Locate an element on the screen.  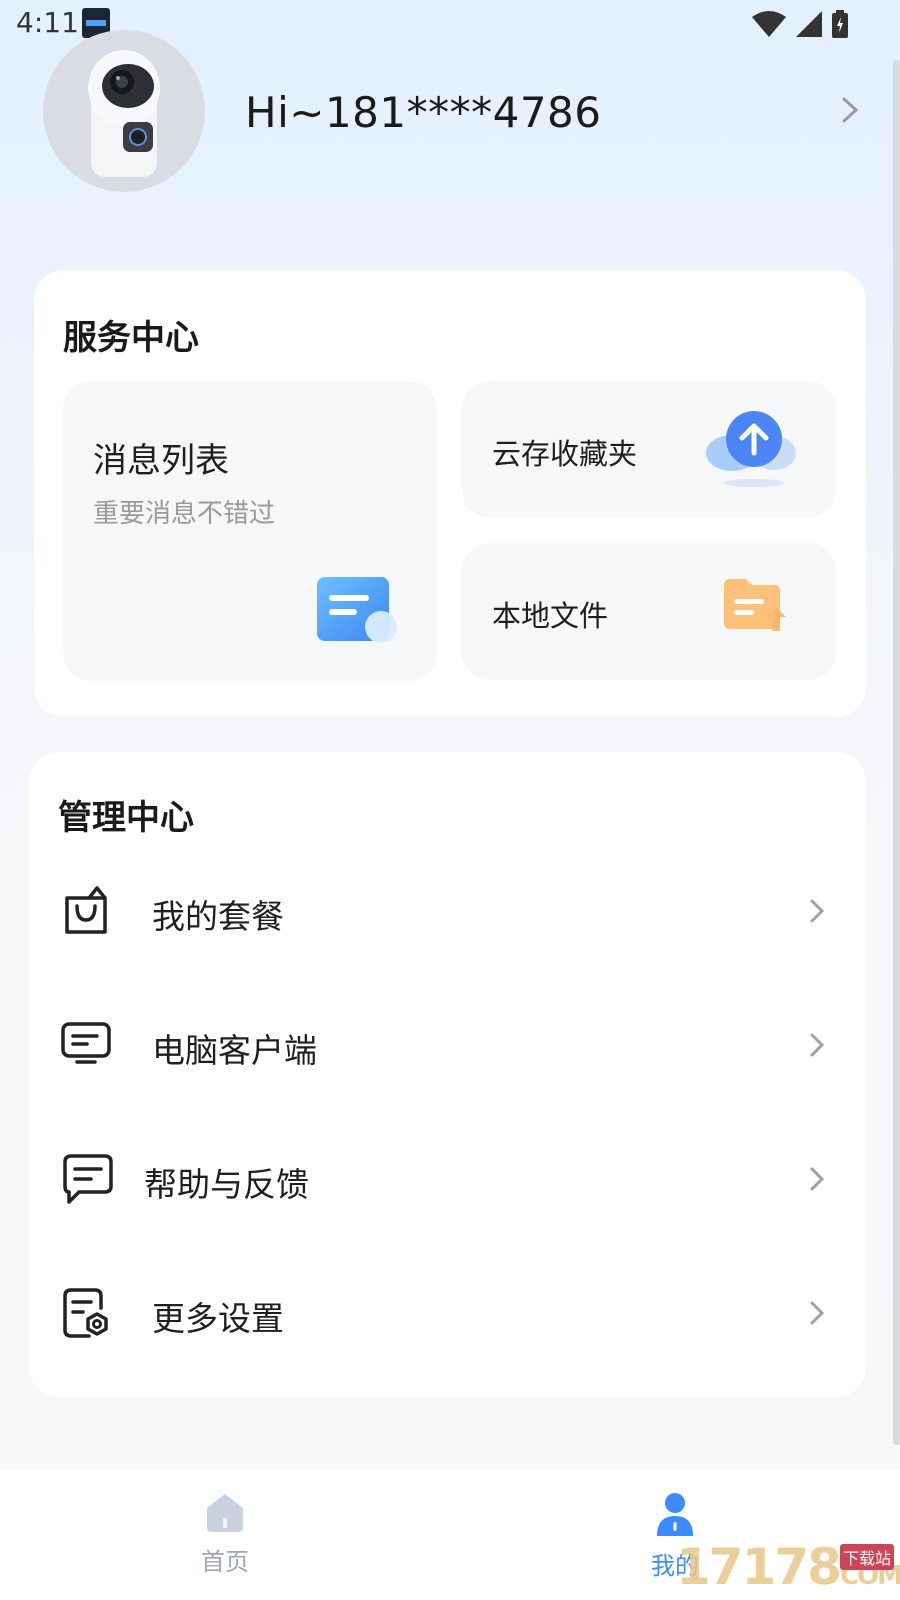
home-icon is located at coordinates (225, 1513).